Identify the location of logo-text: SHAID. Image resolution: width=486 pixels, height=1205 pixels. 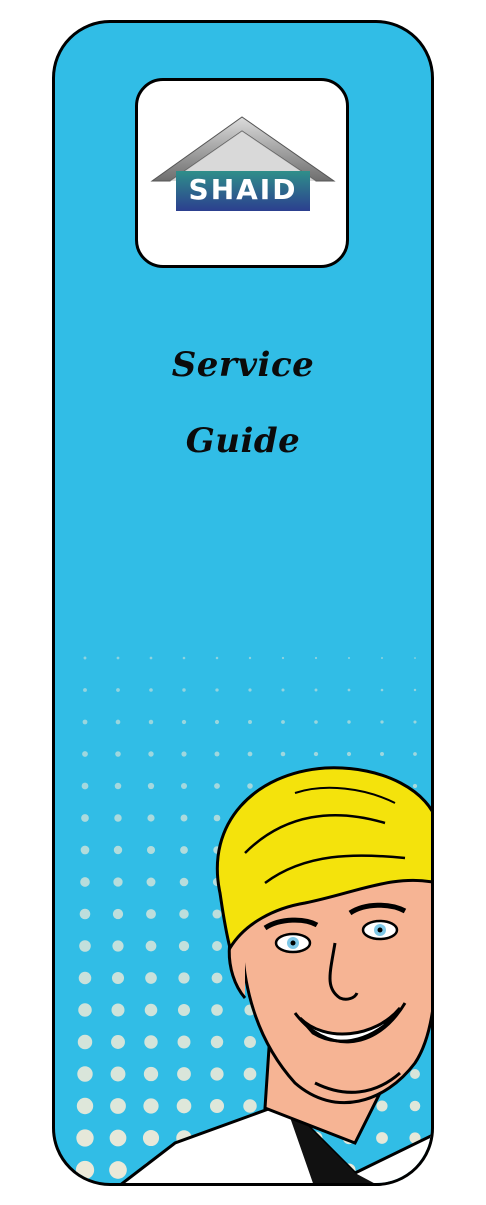
(243, 189).